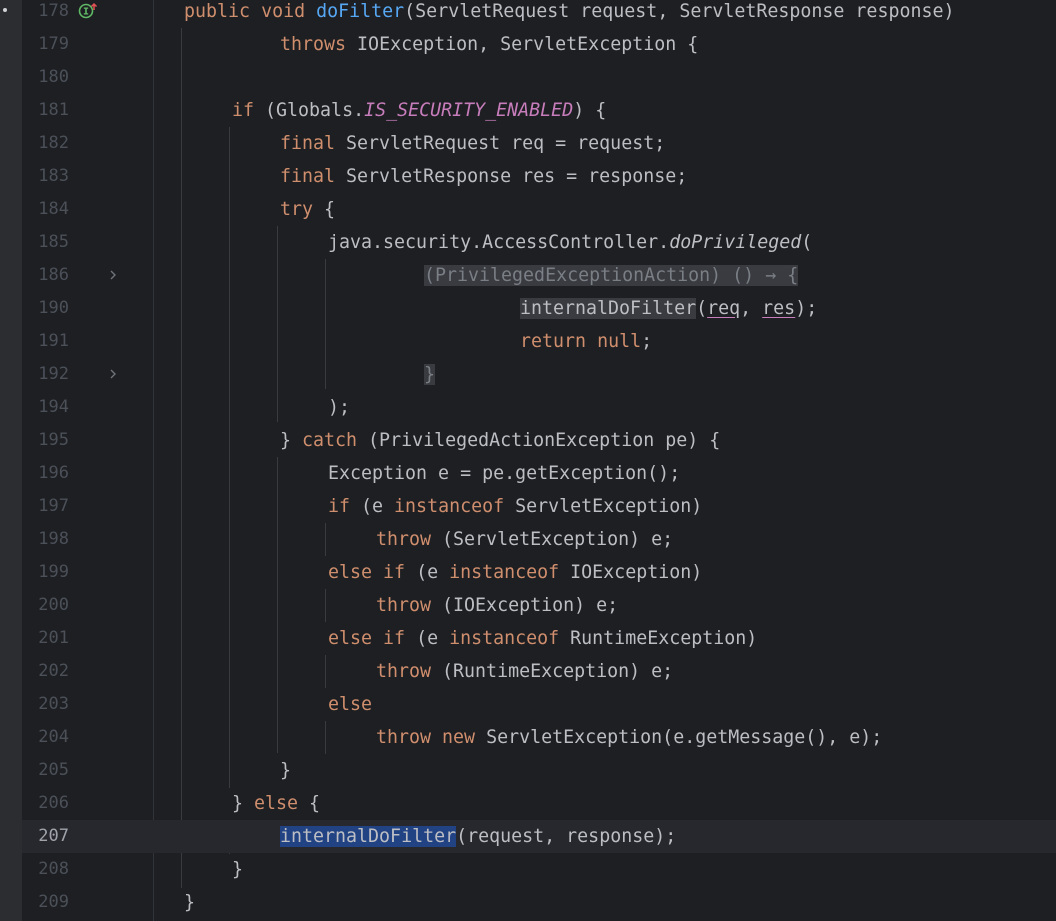  What do you see at coordinates (53, 341) in the screenshot?
I see `line-number: 191` at bounding box center [53, 341].